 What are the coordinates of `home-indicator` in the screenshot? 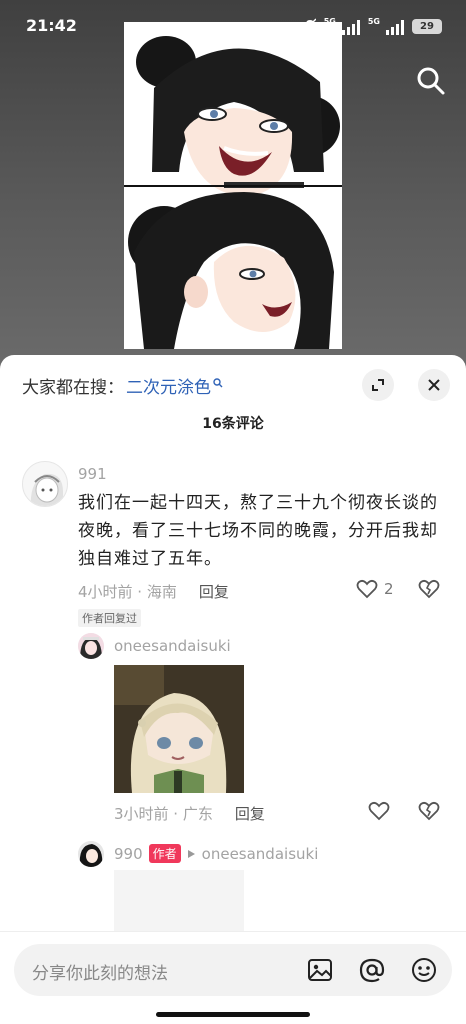 It's located at (233, 1014).